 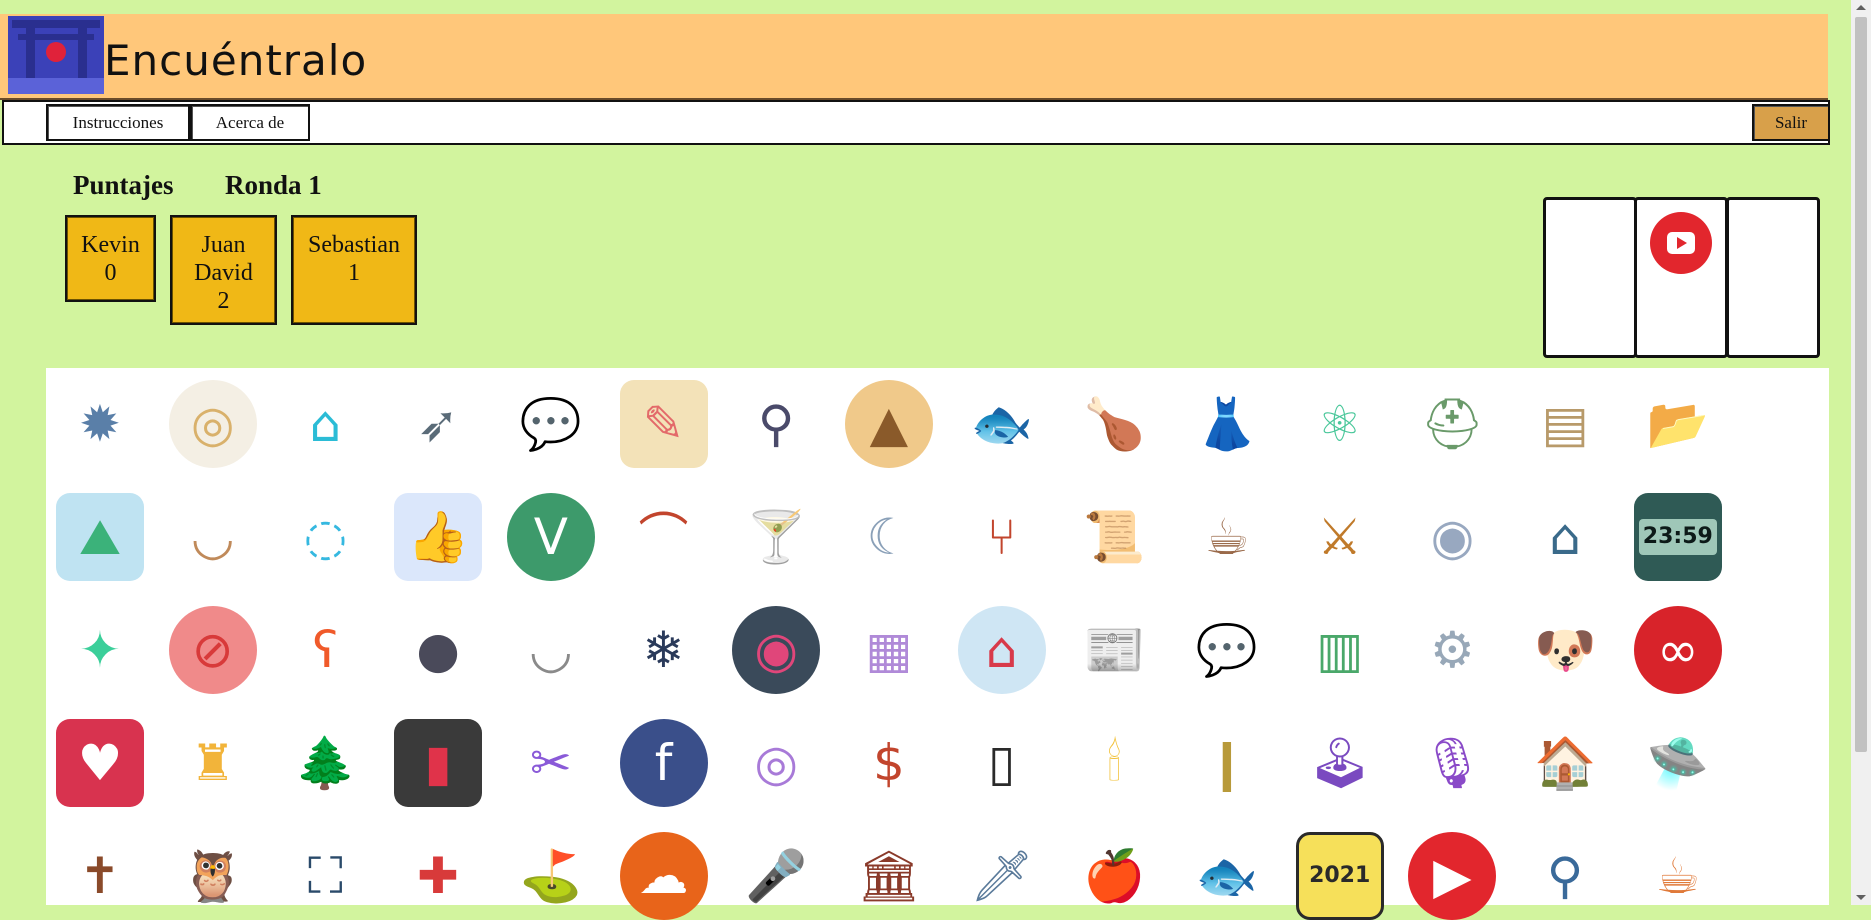 What do you see at coordinates (100, 537) in the screenshot?
I see `landscape-app-icon: ⛰` at bounding box center [100, 537].